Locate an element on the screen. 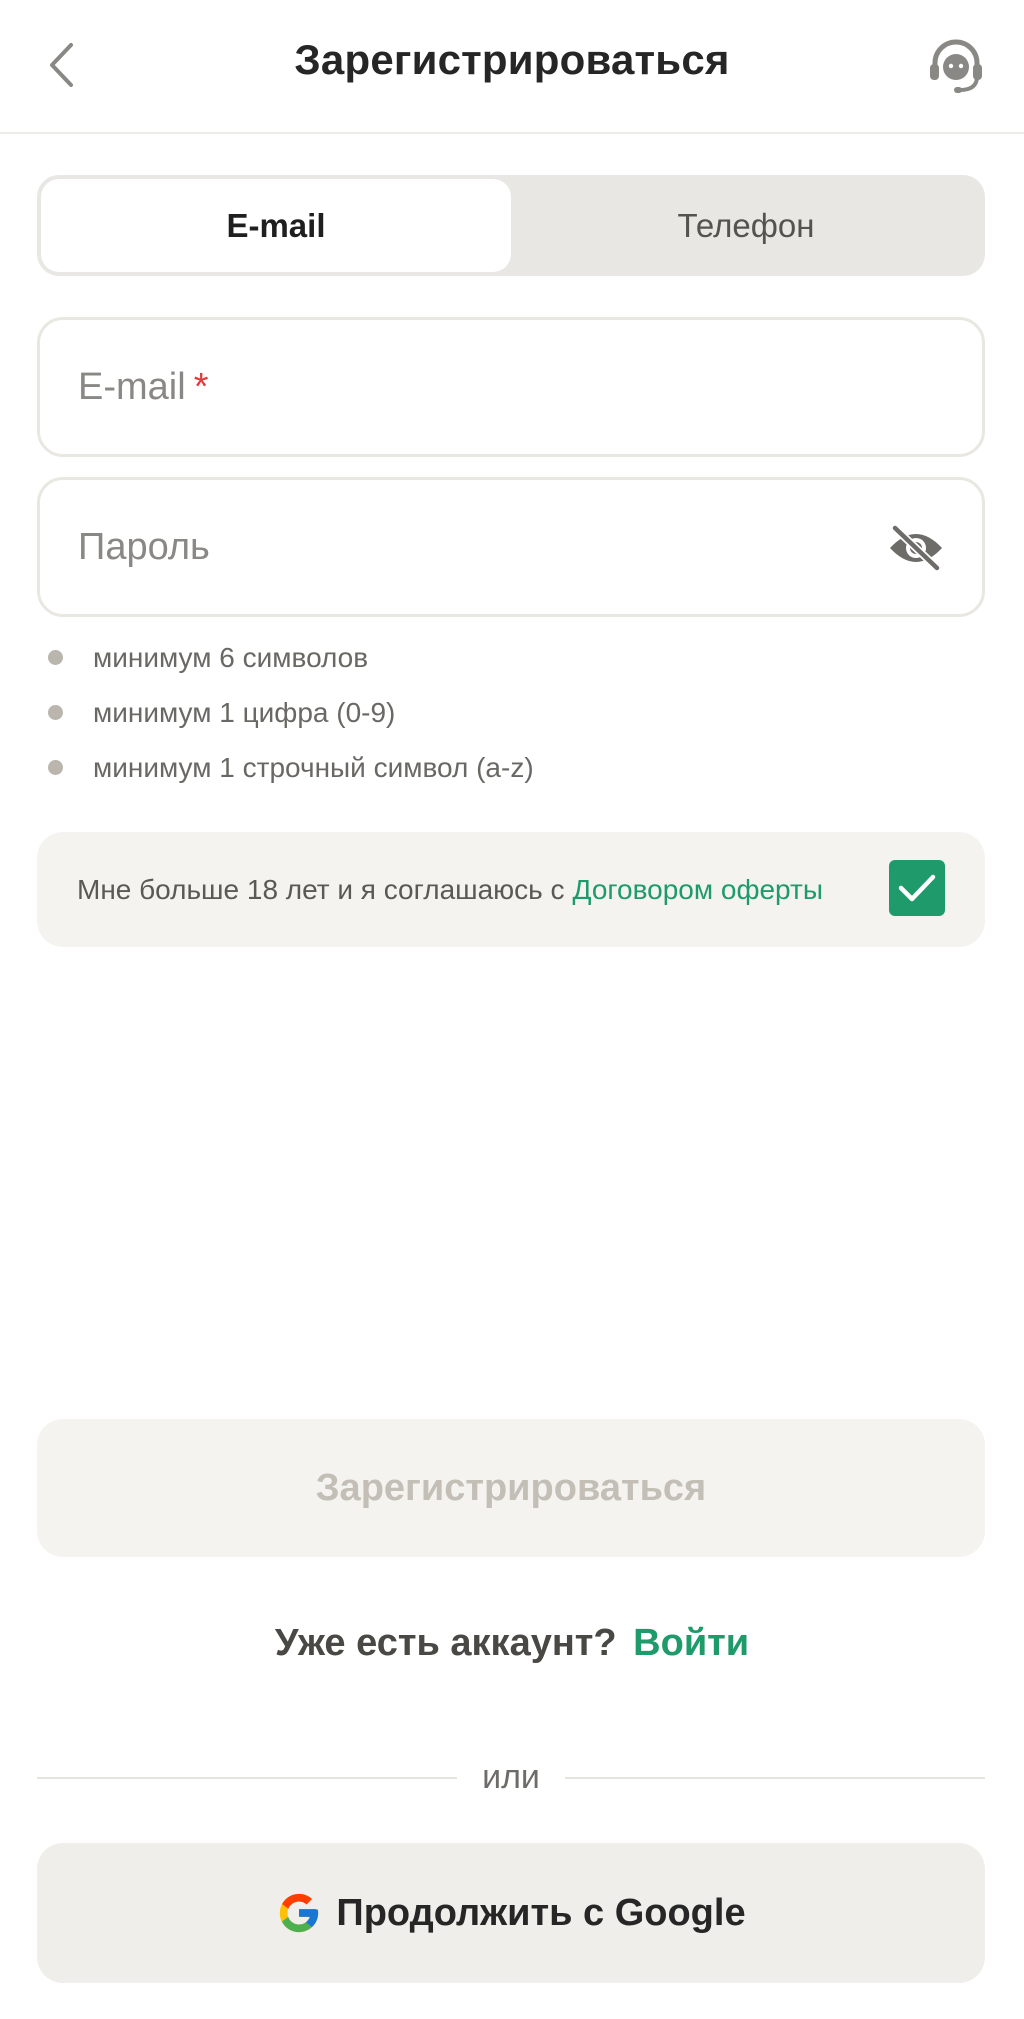  rule-text: минимум 1 строчный символ (a-z) is located at coordinates (313, 767).